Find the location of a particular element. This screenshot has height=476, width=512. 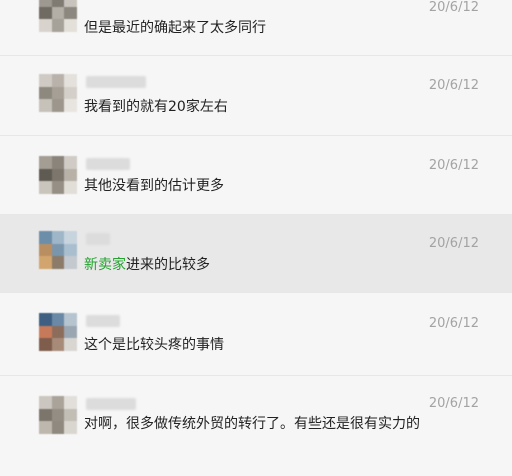

message-text: 但是最近的确起来了太多同行 is located at coordinates (175, 28).